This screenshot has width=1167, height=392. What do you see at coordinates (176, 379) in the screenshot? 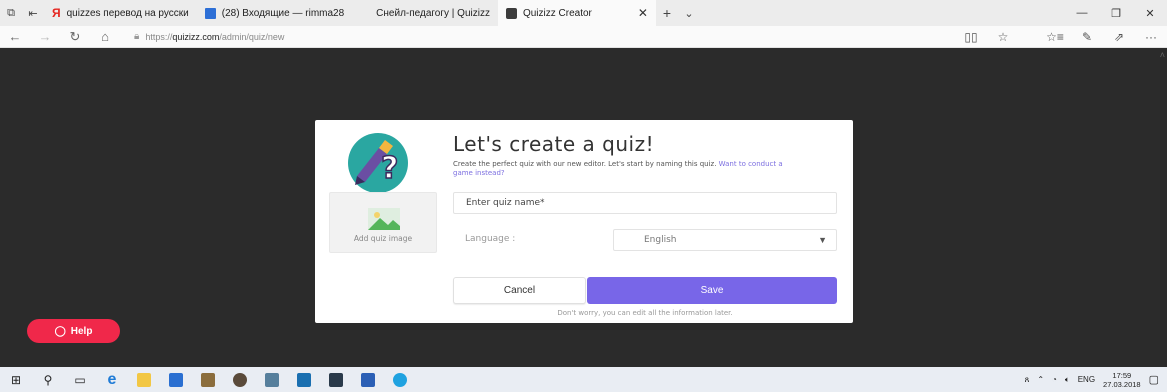
I see `store-icon` at bounding box center [176, 379].